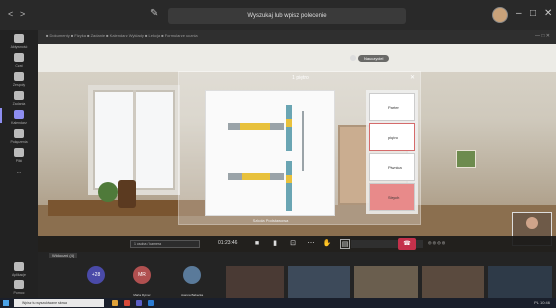 The image size is (556, 308). I want to click on slide-label: Strych, so click(394, 197).